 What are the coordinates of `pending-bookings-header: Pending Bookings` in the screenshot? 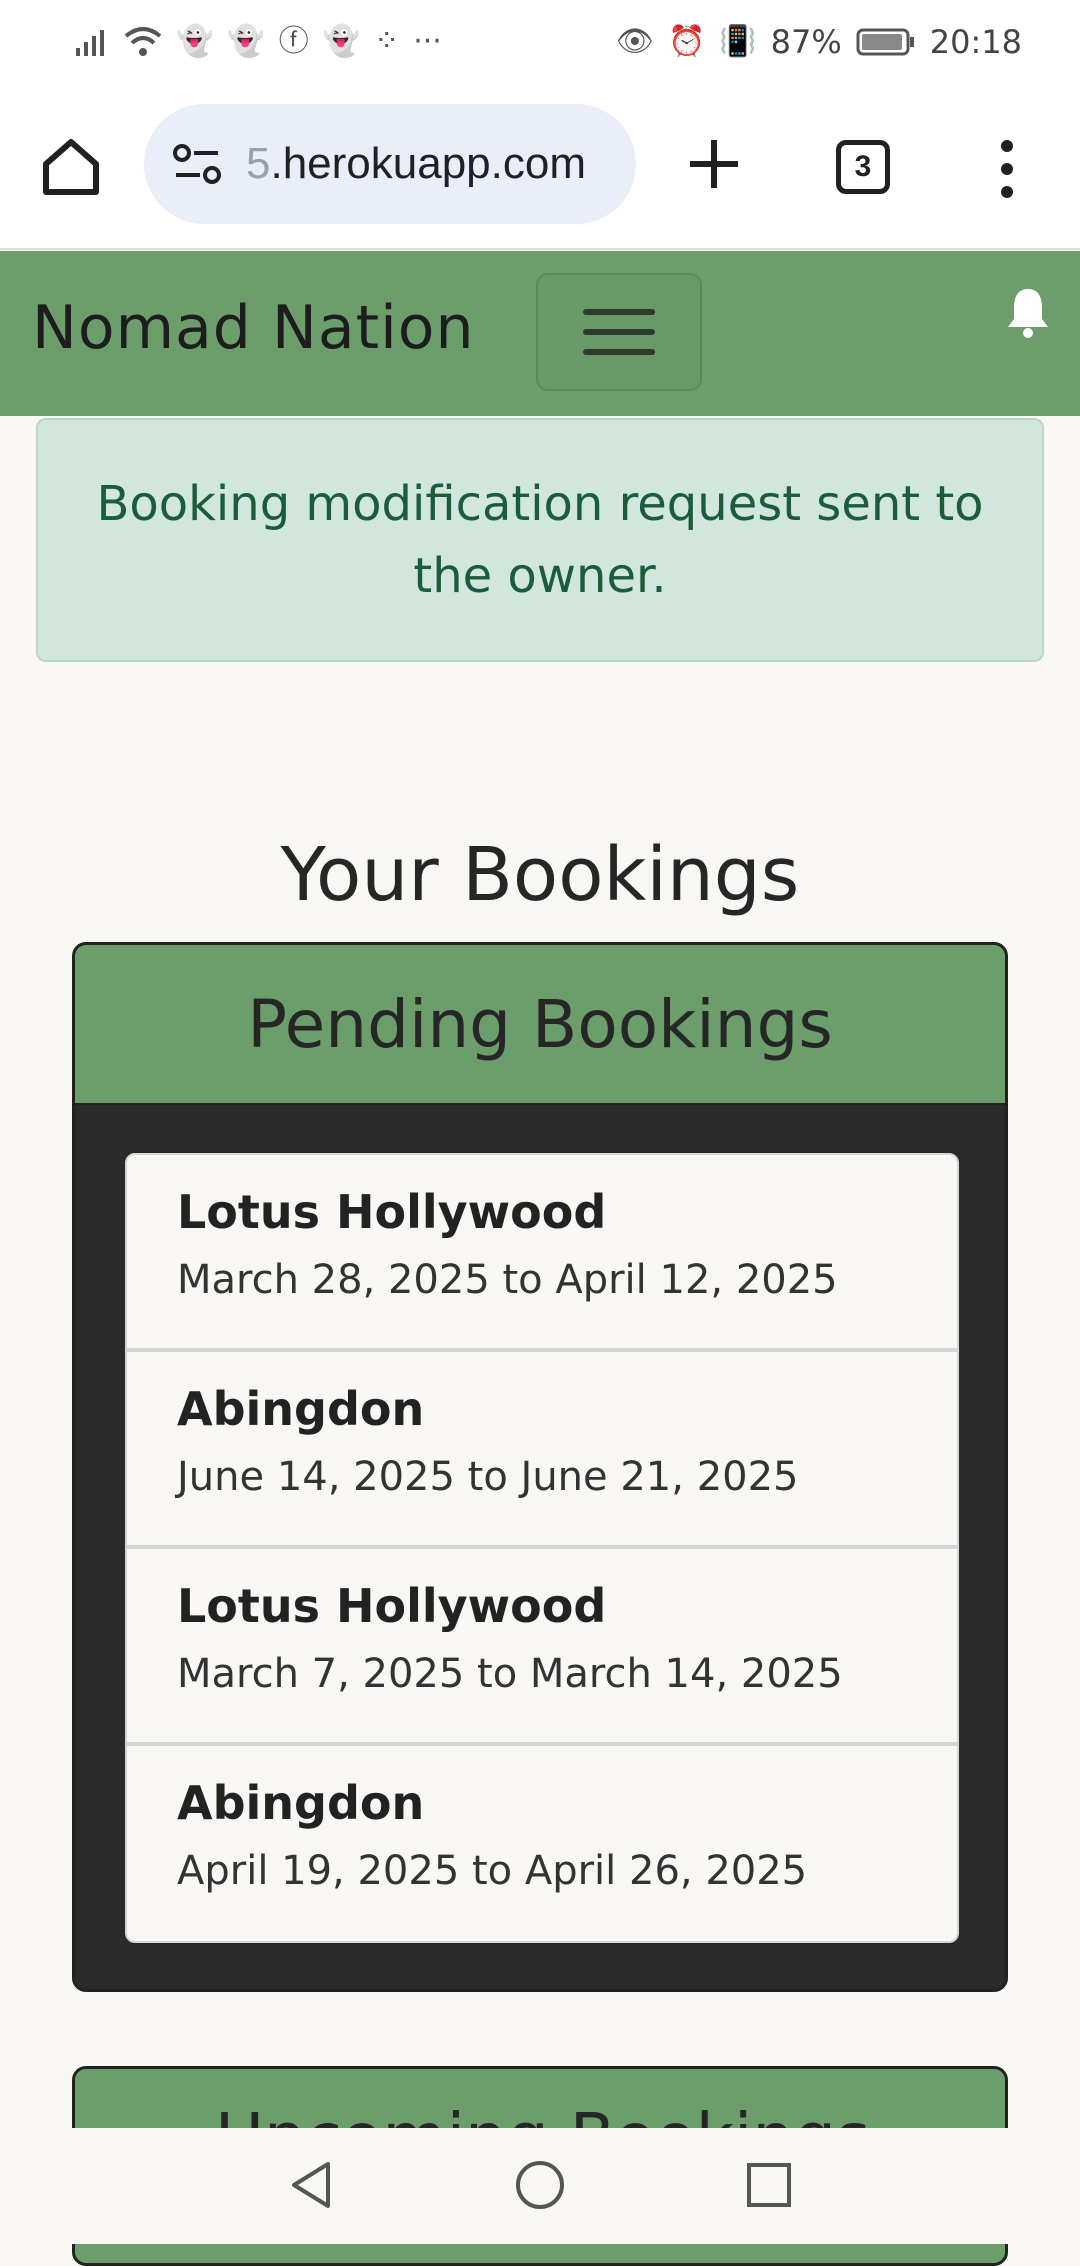 It's located at (540, 1025).